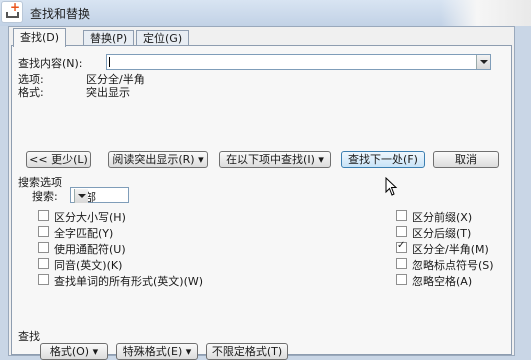 The image size is (531, 360). What do you see at coordinates (12, 15) in the screenshot?
I see `tray-icon` at bounding box center [12, 15].